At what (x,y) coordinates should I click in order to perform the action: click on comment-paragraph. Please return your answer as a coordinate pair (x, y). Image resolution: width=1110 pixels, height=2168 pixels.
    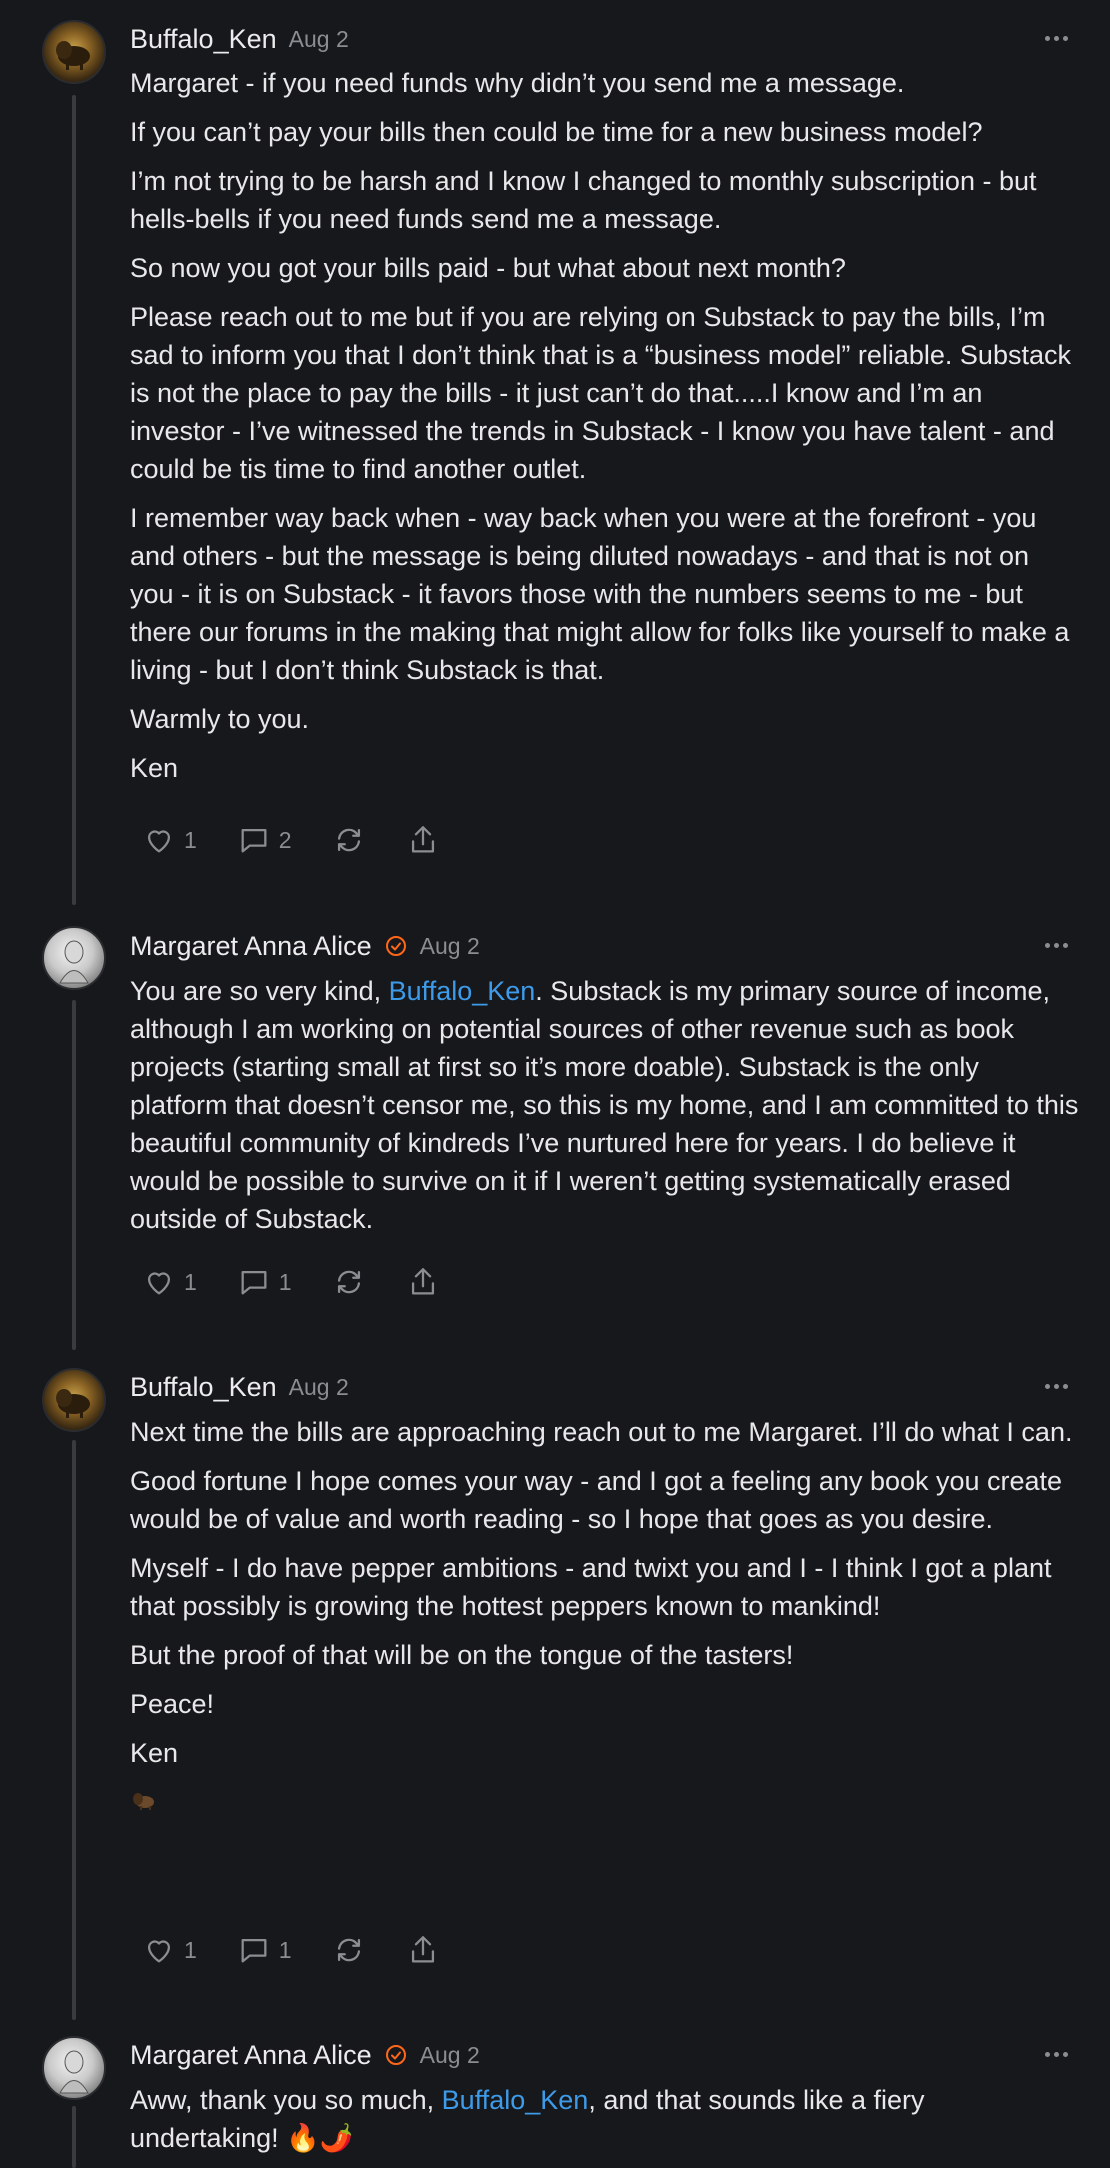
    Looking at the image, I should click on (605, 1802).